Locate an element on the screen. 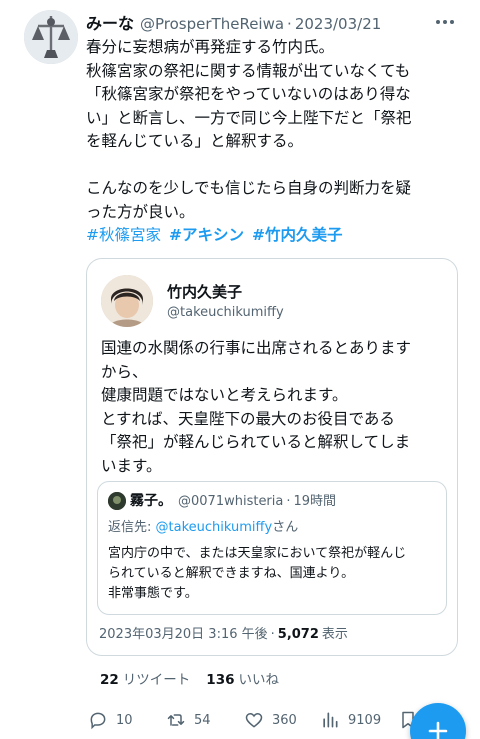  tweet-header: みーな @ProsperTheReiwa · 2023/03/21 is located at coordinates (256, 22).